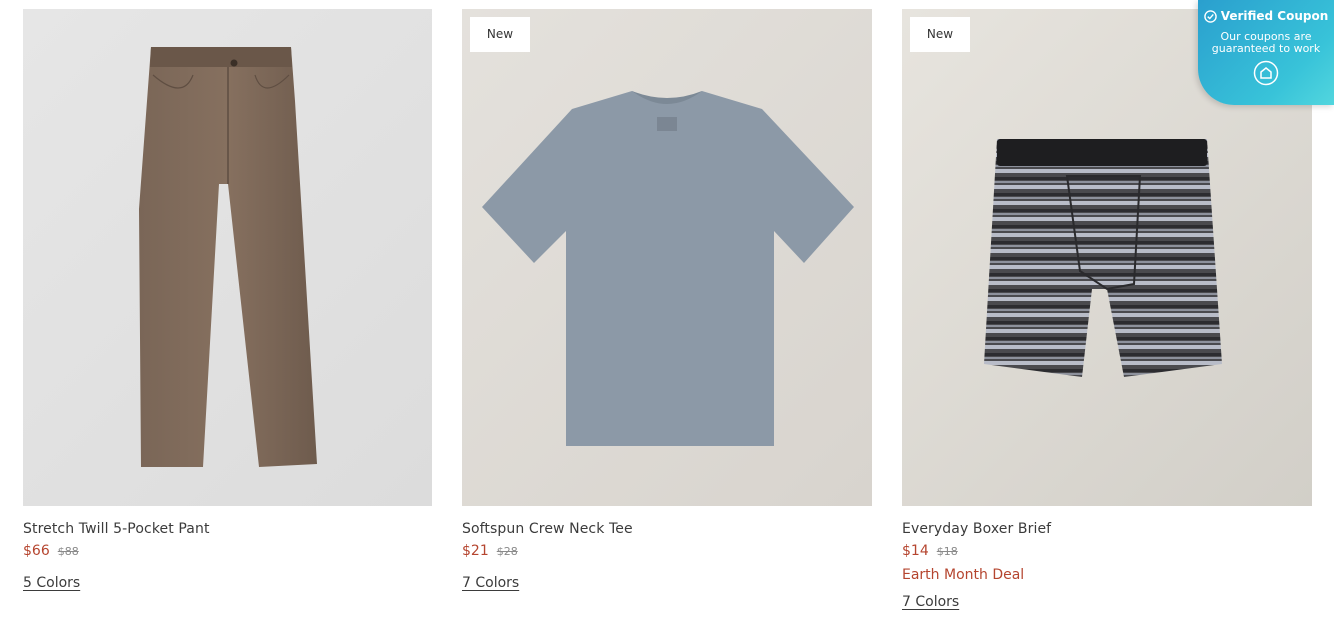 Image resolution: width=1334 pixels, height=641 pixels. I want to click on sale-price: $14, so click(915, 551).